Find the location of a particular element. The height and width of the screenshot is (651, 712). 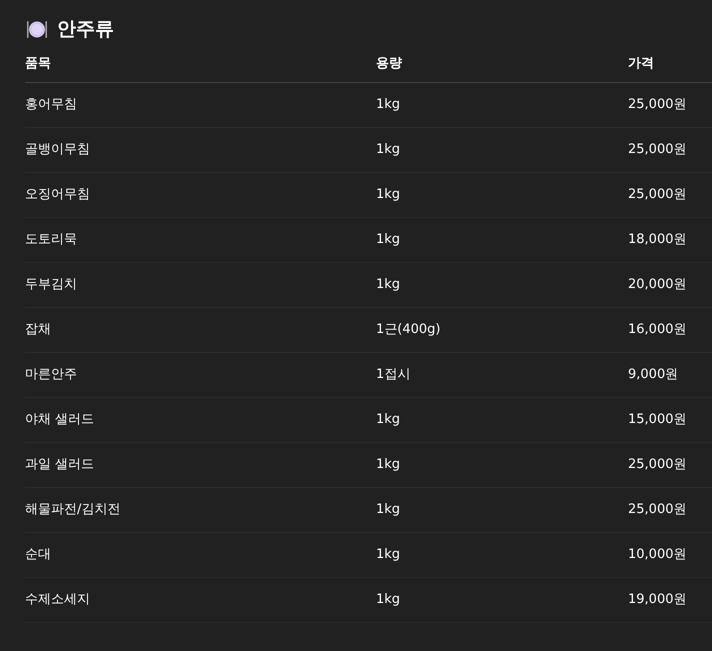

table-cell: 홍어무침 is located at coordinates (51, 104).